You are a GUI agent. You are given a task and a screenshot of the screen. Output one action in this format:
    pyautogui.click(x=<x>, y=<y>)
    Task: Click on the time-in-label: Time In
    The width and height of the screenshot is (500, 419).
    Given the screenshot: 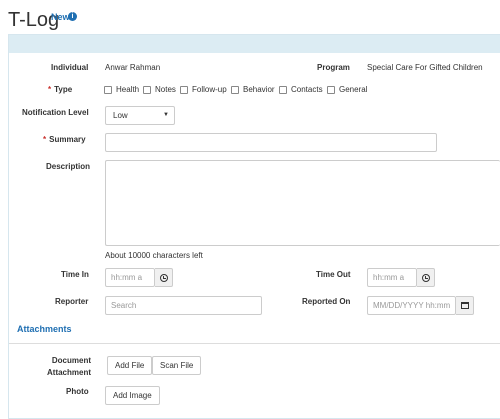 What is the action you would take?
    pyautogui.click(x=75, y=274)
    